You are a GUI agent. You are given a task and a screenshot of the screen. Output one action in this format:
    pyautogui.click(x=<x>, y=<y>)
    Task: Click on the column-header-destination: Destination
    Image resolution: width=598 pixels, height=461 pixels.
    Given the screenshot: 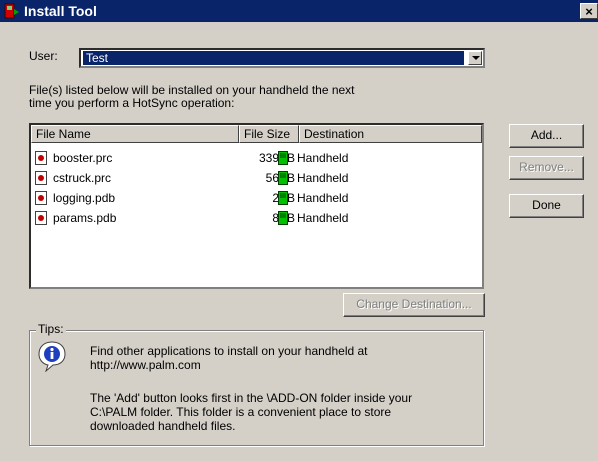 What is the action you would take?
    pyautogui.click(x=390, y=134)
    